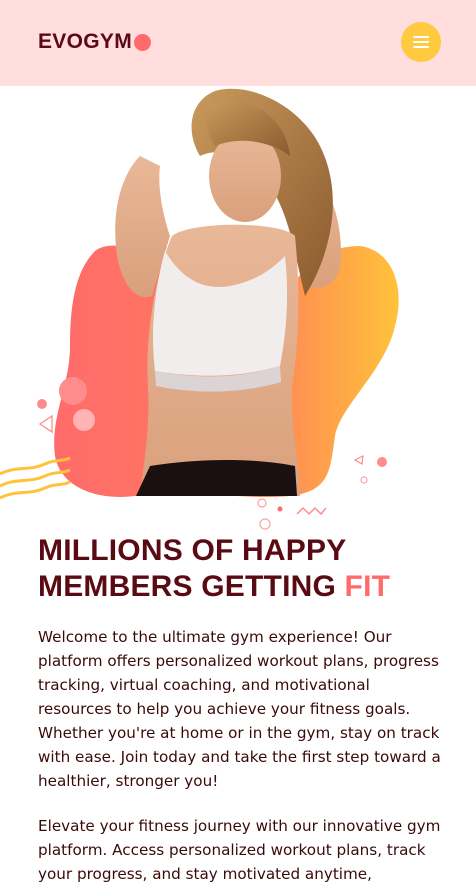 Image resolution: width=476 pixels, height=883 pixels. I want to click on headline-accent-word: FIT, so click(367, 586).